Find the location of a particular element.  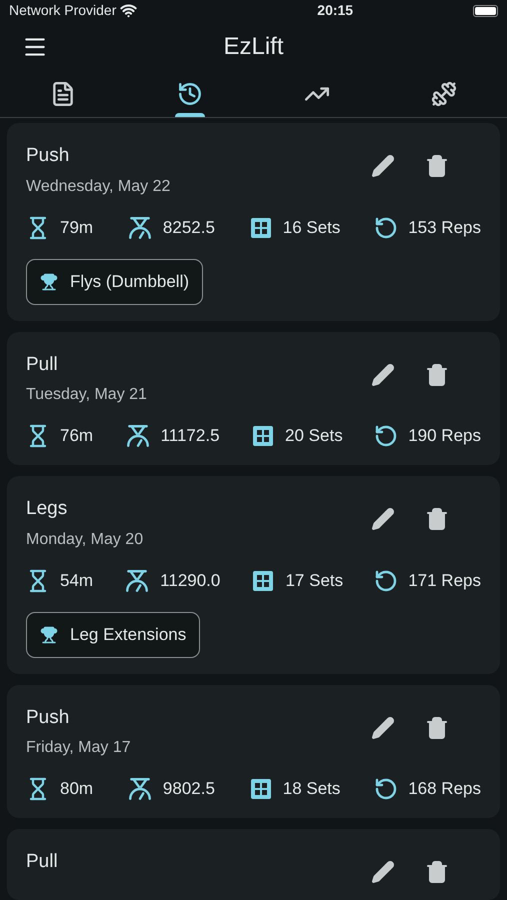

stat-value: 190 Reps is located at coordinates (444, 436).